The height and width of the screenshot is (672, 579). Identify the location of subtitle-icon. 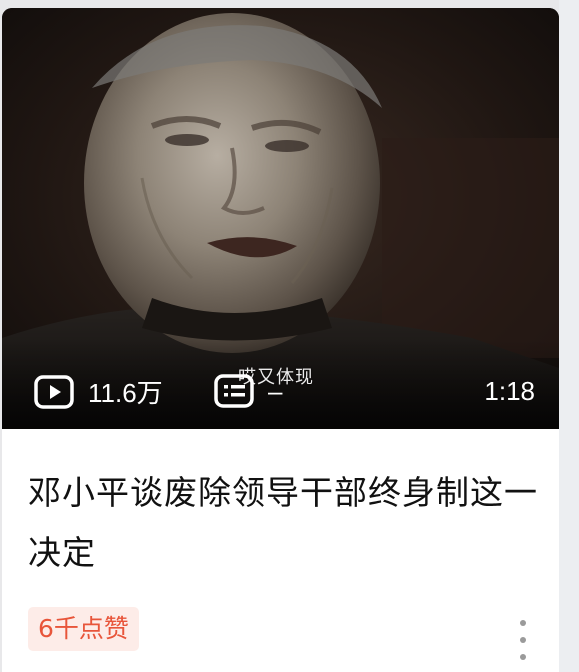
(234, 391).